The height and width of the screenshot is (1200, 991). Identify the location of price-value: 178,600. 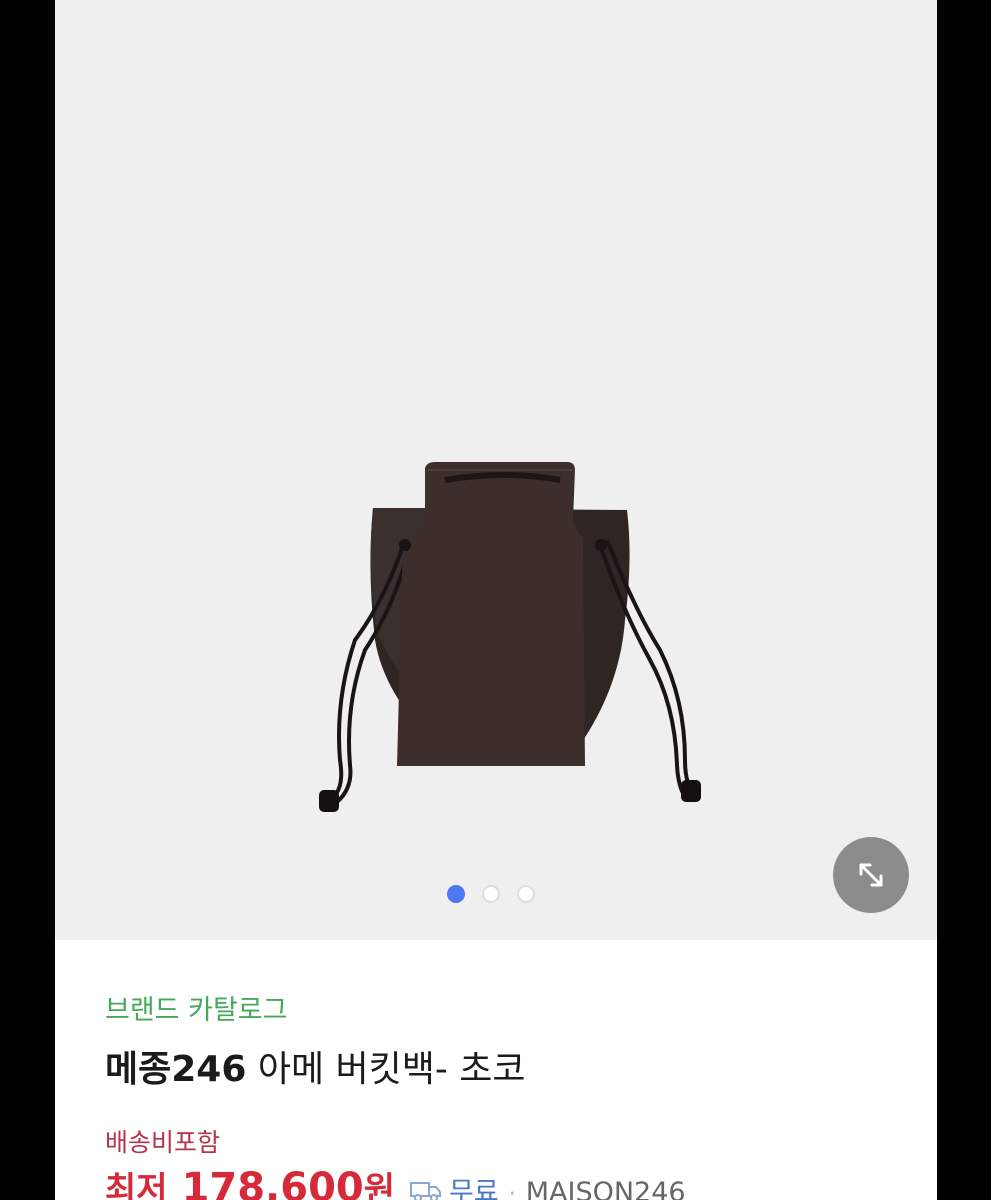
(272, 1182).